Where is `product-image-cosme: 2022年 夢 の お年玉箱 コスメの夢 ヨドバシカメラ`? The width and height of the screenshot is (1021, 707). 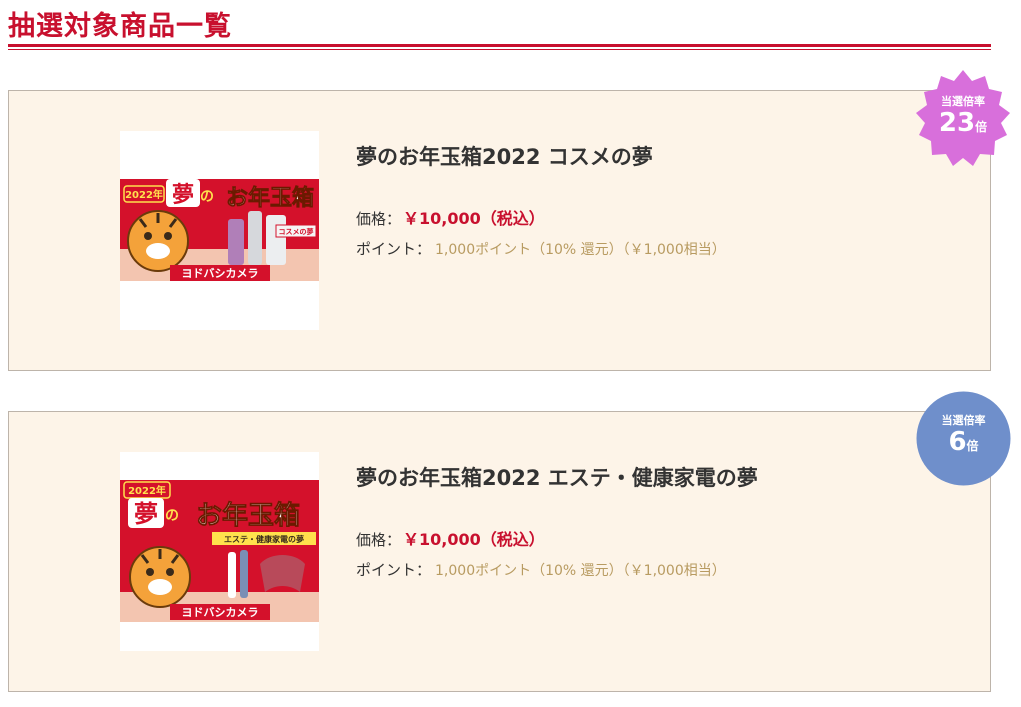
product-image-cosme: 2022年 夢 の お年玉箱 コスメの夢 ヨドバシカメラ is located at coordinates (219, 230).